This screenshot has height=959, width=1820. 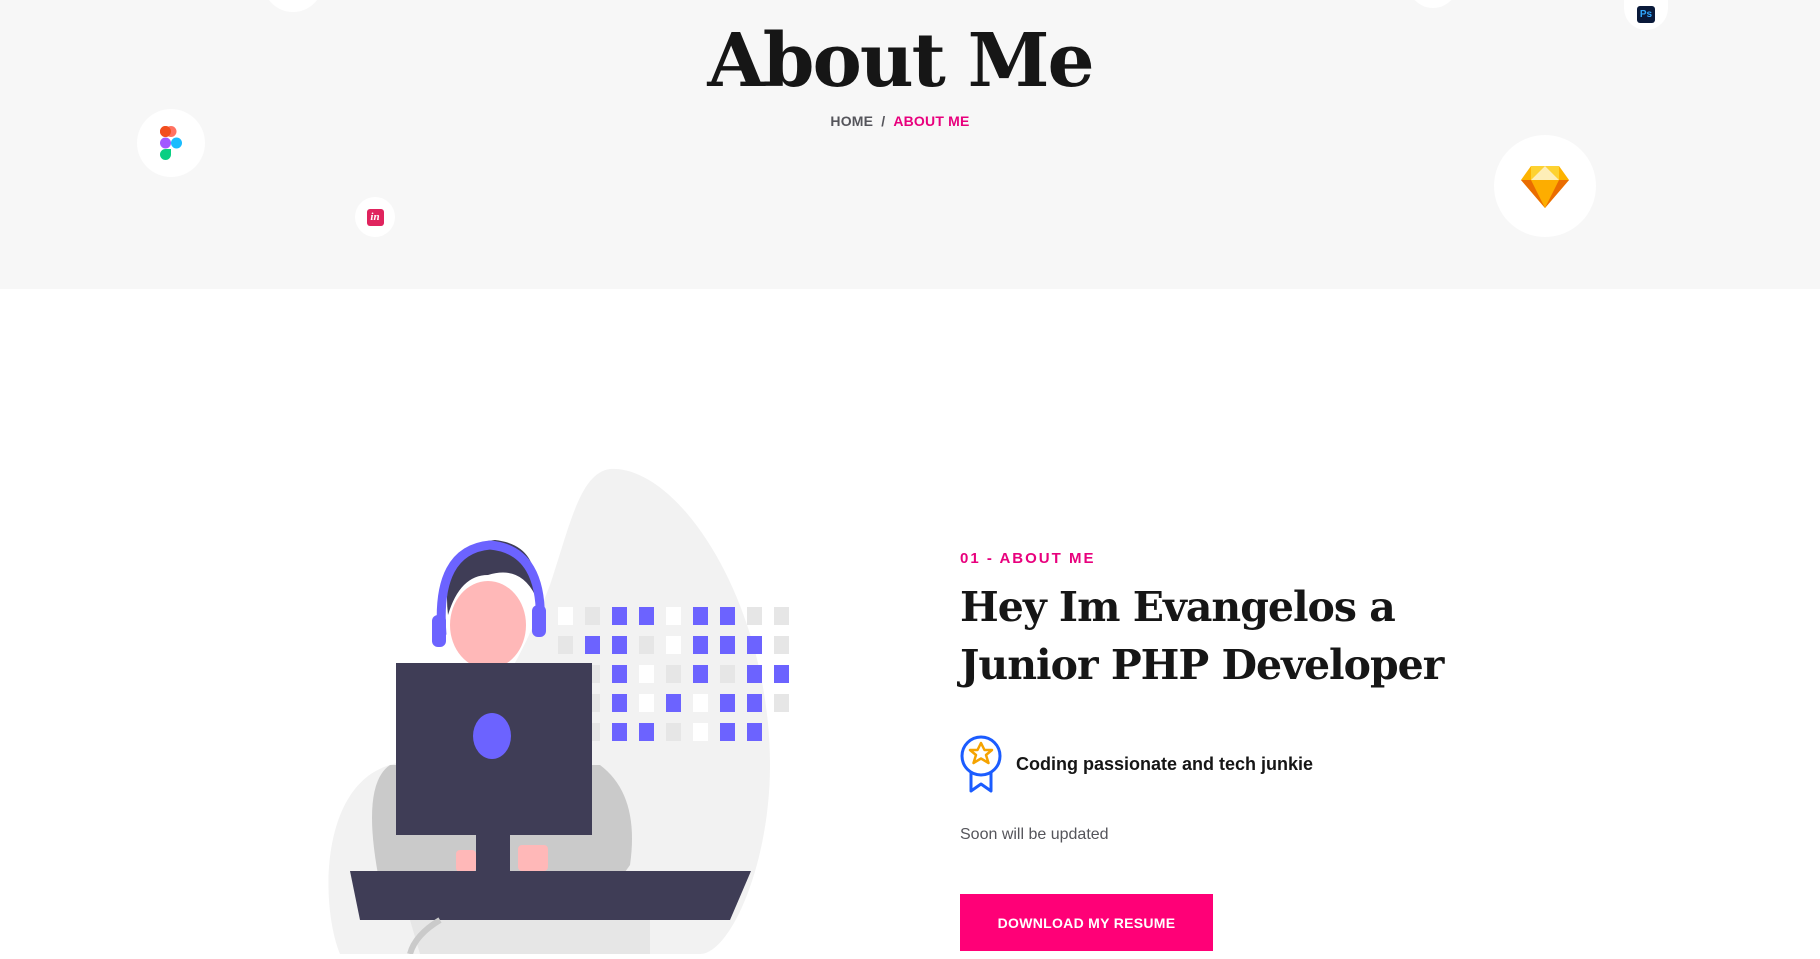 What do you see at coordinates (1028, 558) in the screenshot?
I see `section-kicker: 01 - ABOUT ME` at bounding box center [1028, 558].